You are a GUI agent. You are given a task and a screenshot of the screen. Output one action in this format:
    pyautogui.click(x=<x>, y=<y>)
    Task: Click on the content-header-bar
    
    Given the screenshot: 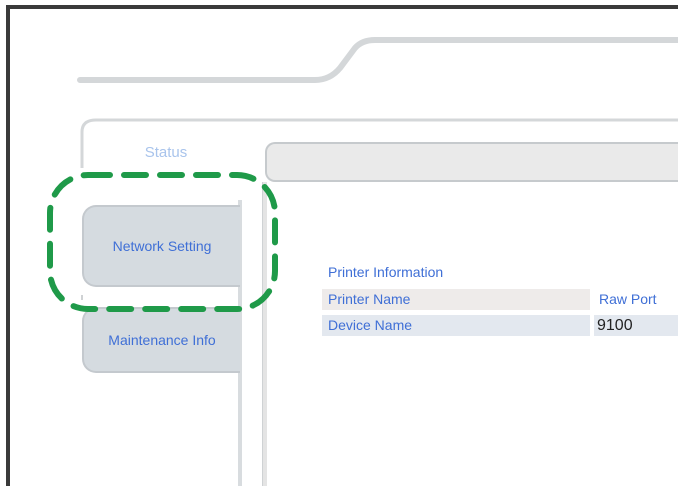 What is the action you would take?
    pyautogui.click(x=471, y=162)
    